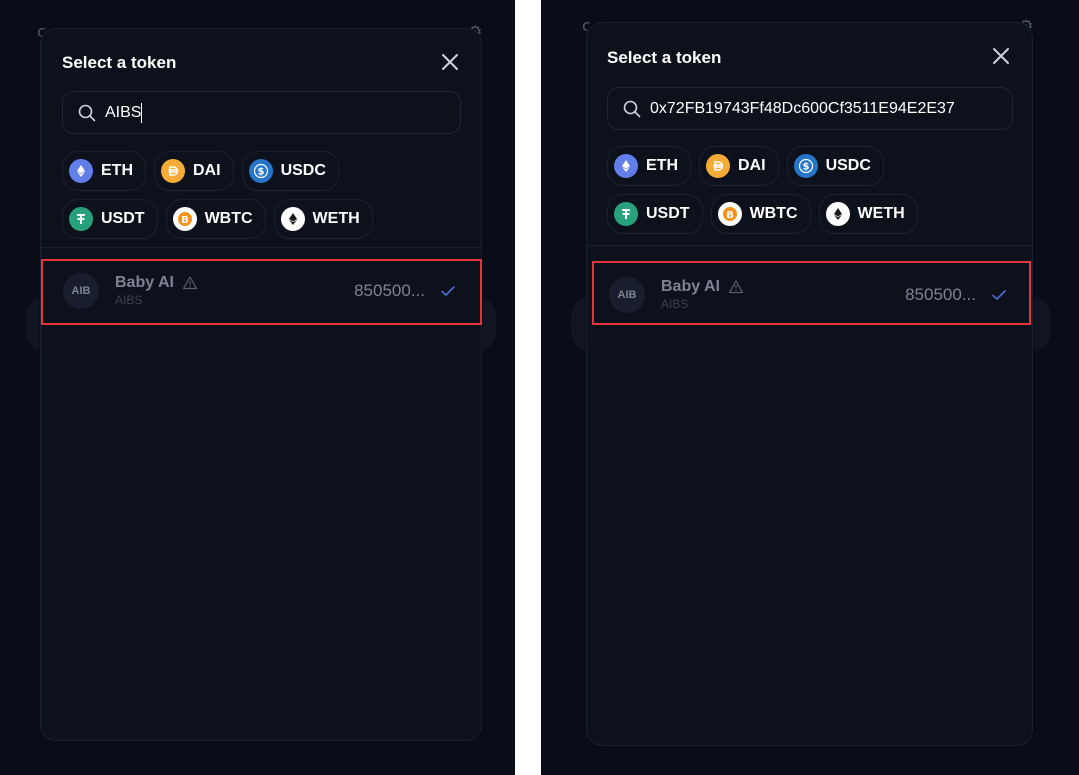  What do you see at coordinates (142, 112) in the screenshot?
I see `text-caret` at bounding box center [142, 112].